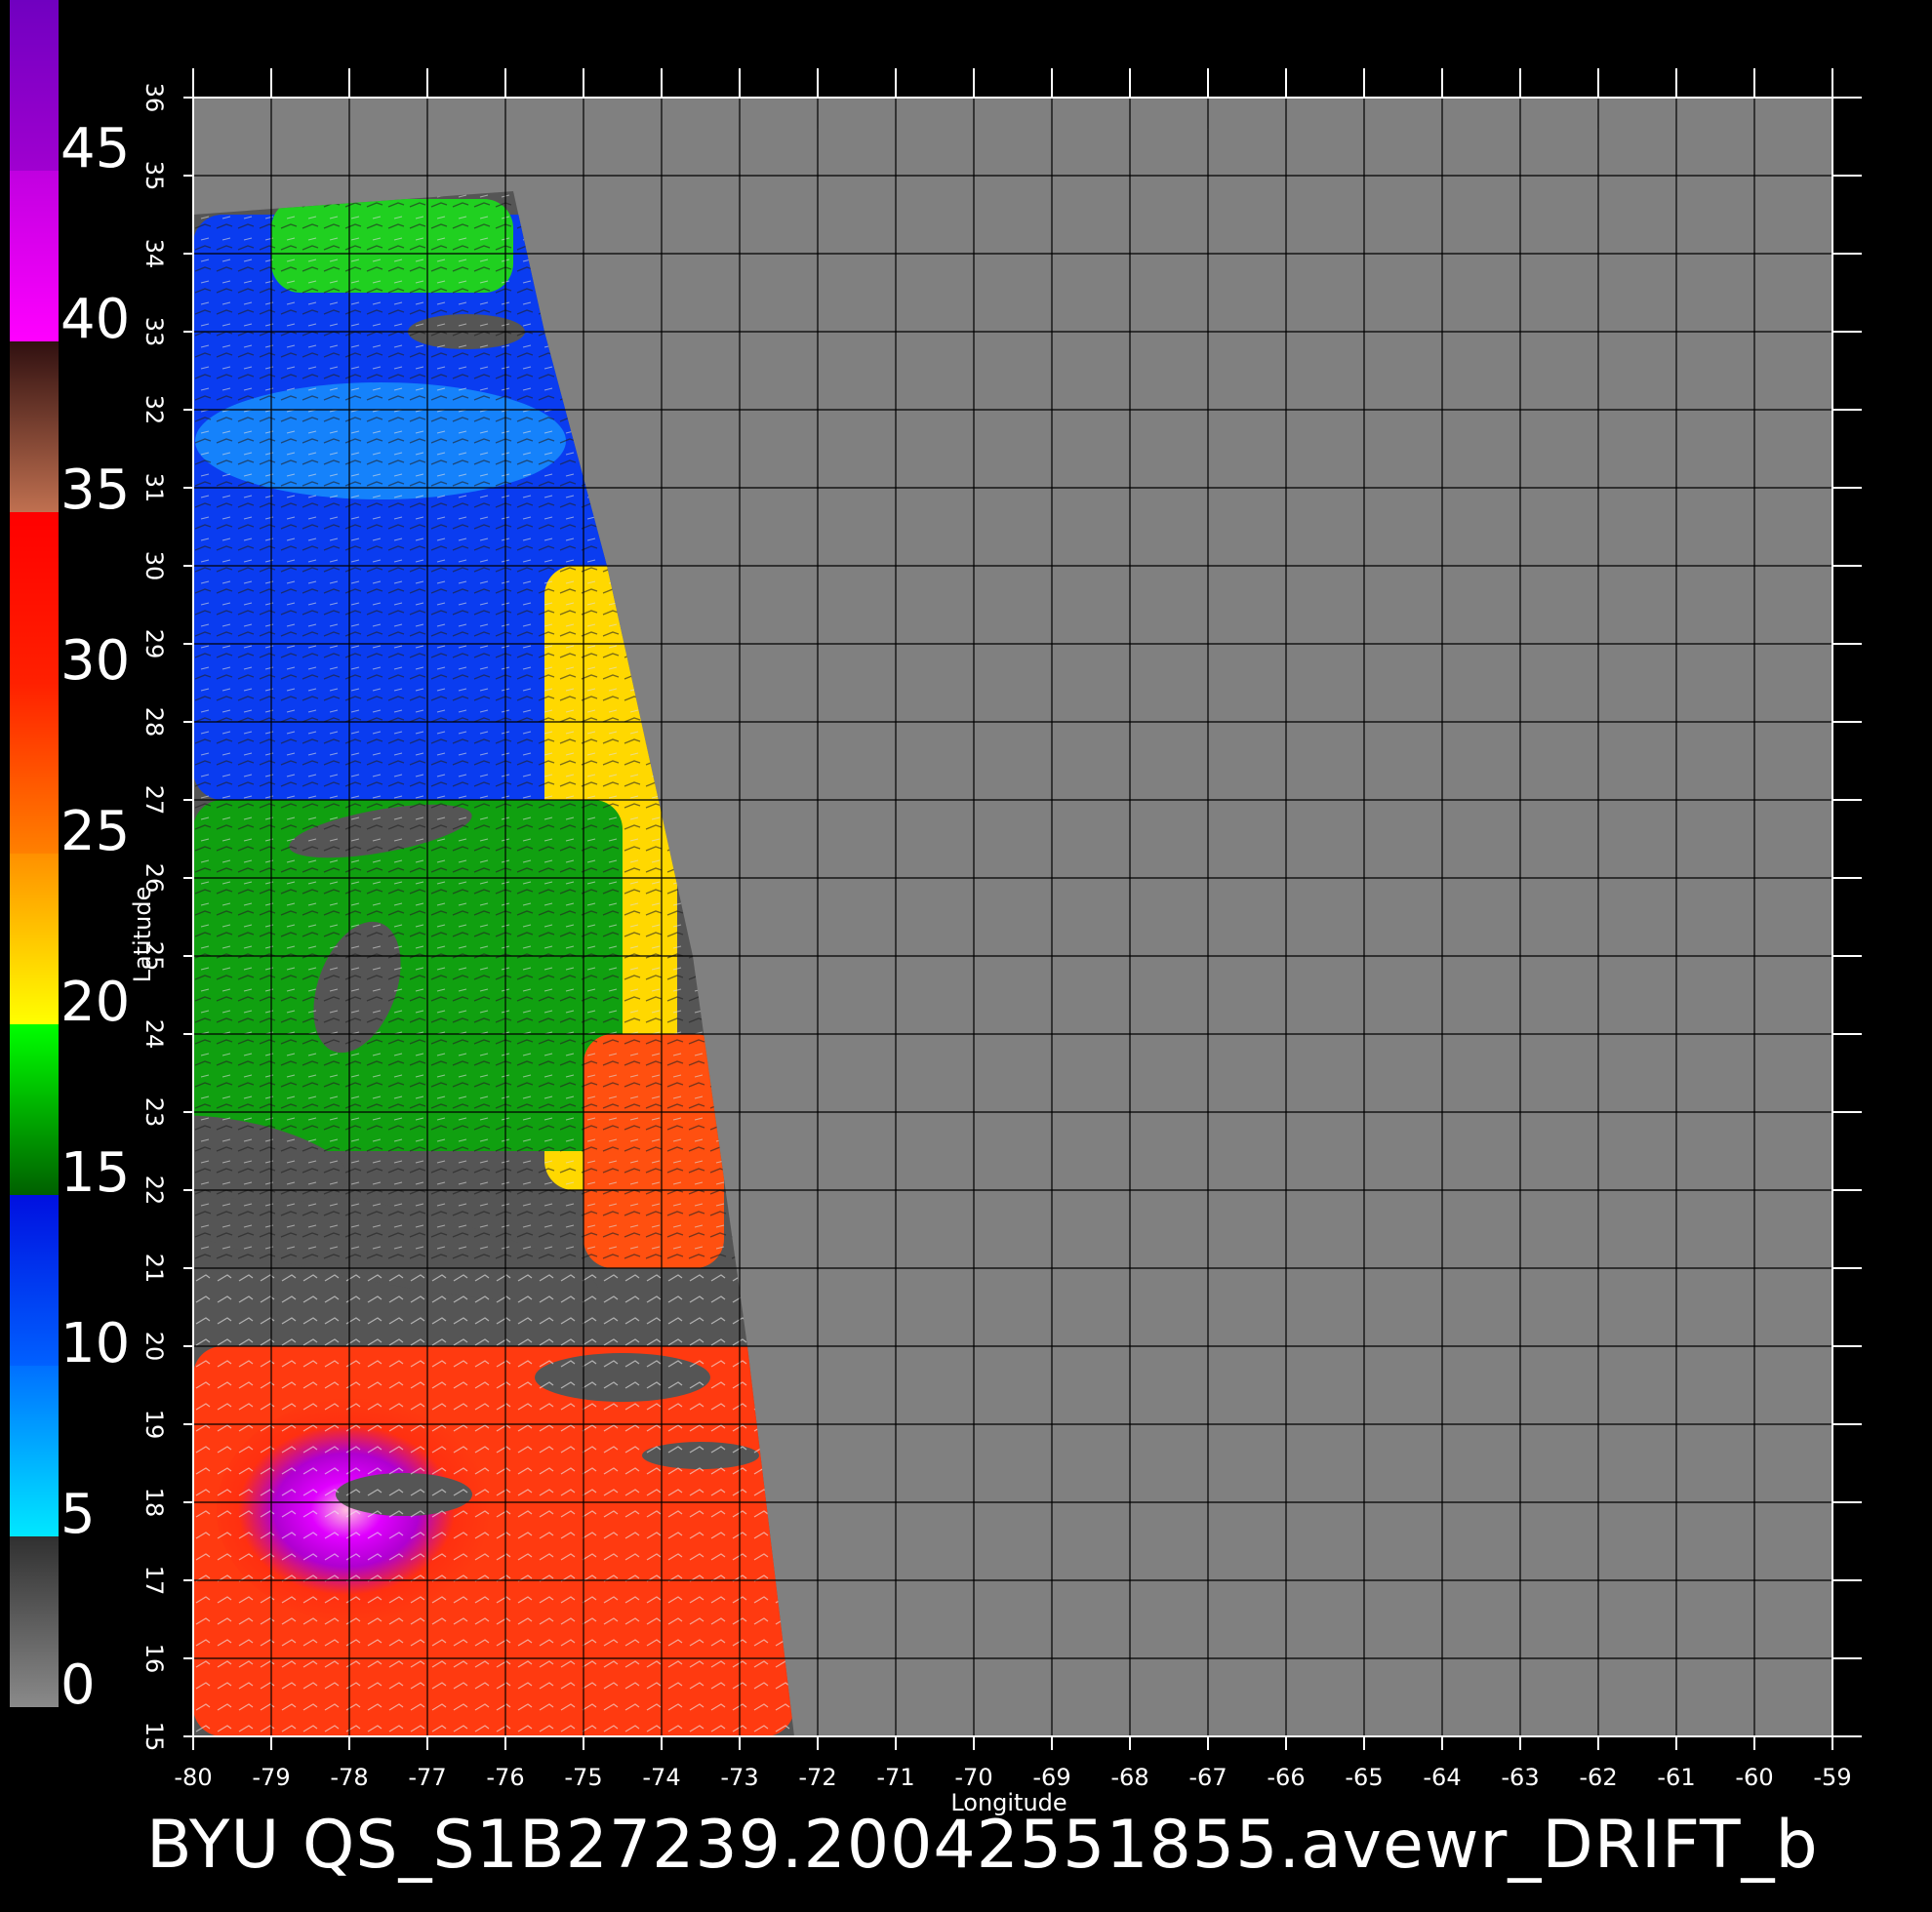 Image resolution: width=1932 pixels, height=1912 pixels. What do you see at coordinates (154, 487) in the screenshot?
I see `y-tick-label: 31` at bounding box center [154, 487].